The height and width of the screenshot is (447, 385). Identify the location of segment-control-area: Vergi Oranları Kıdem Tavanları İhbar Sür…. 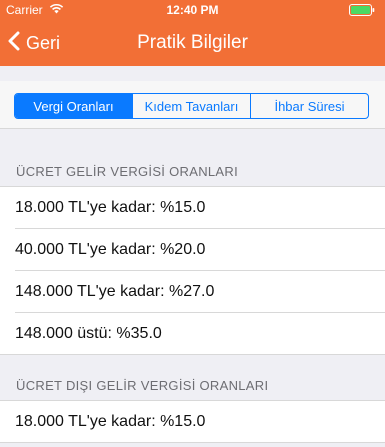
(192, 105).